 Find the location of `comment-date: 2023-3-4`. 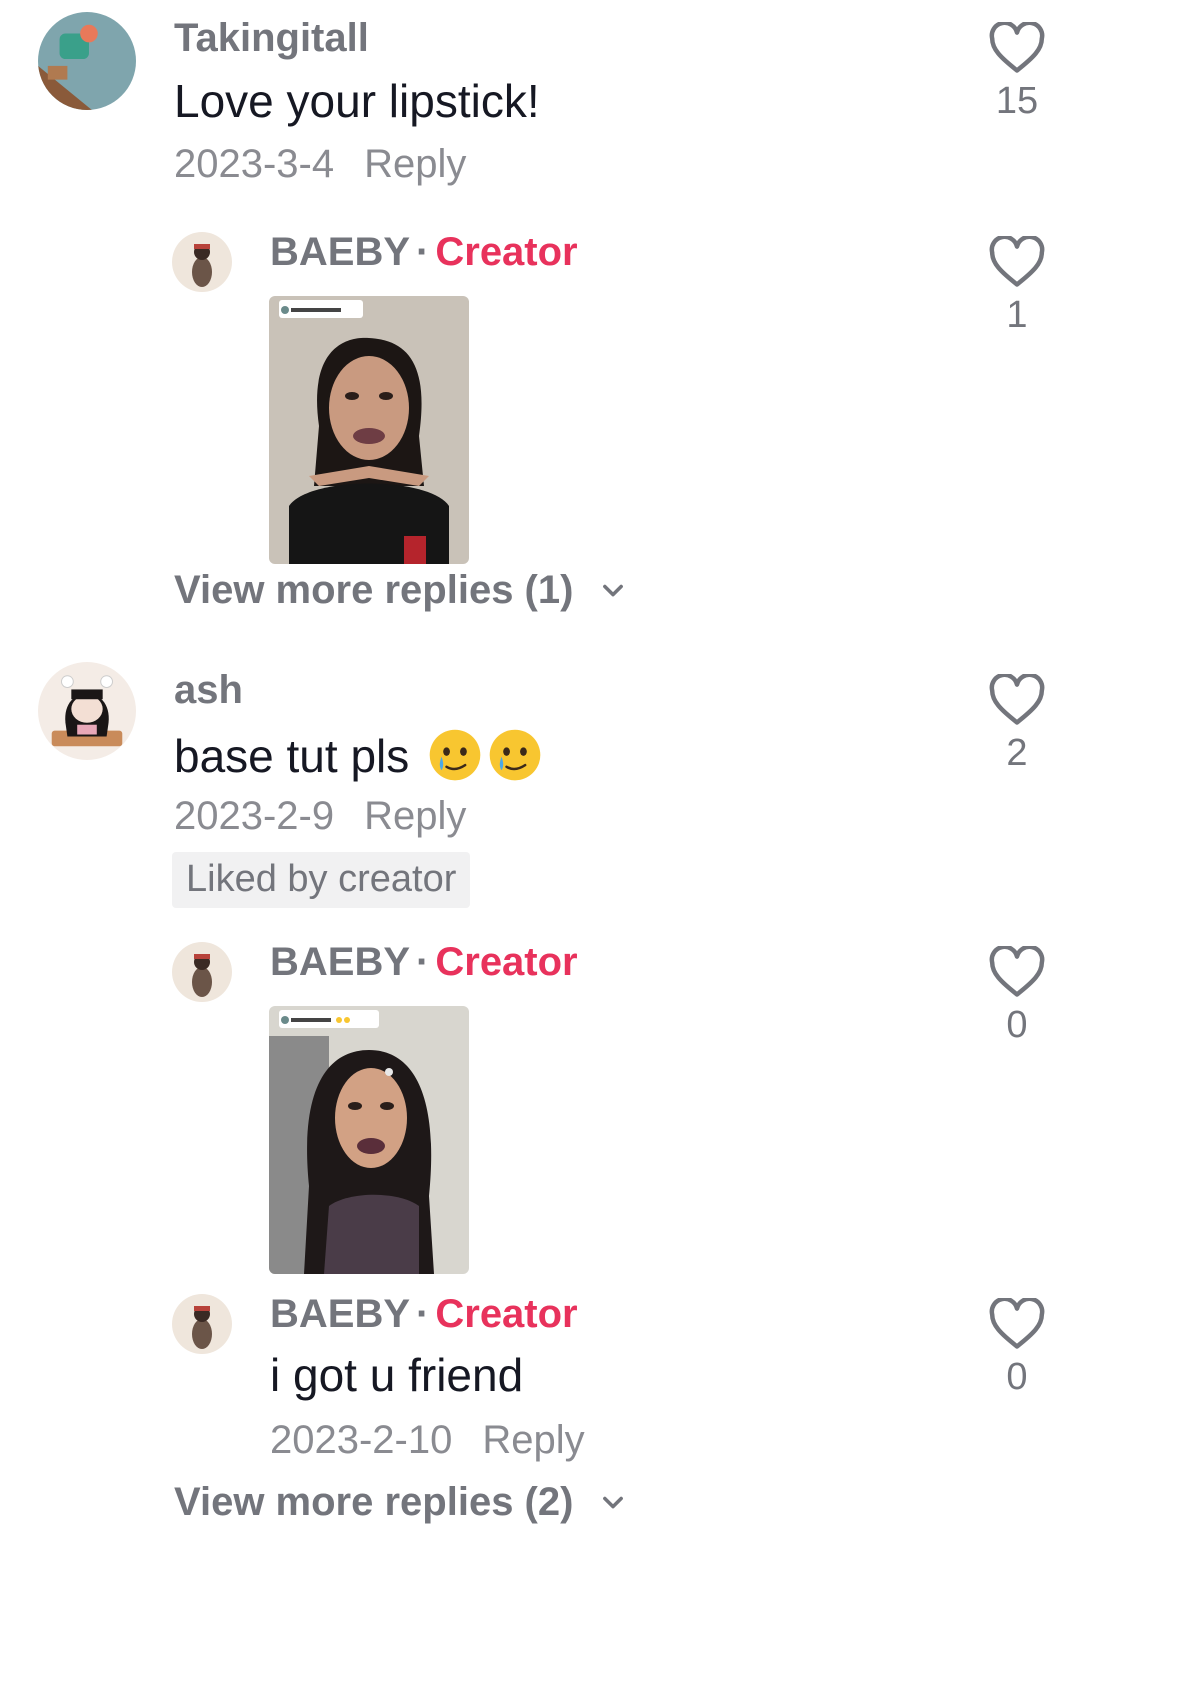

comment-date: 2023-3-4 is located at coordinates (254, 164).